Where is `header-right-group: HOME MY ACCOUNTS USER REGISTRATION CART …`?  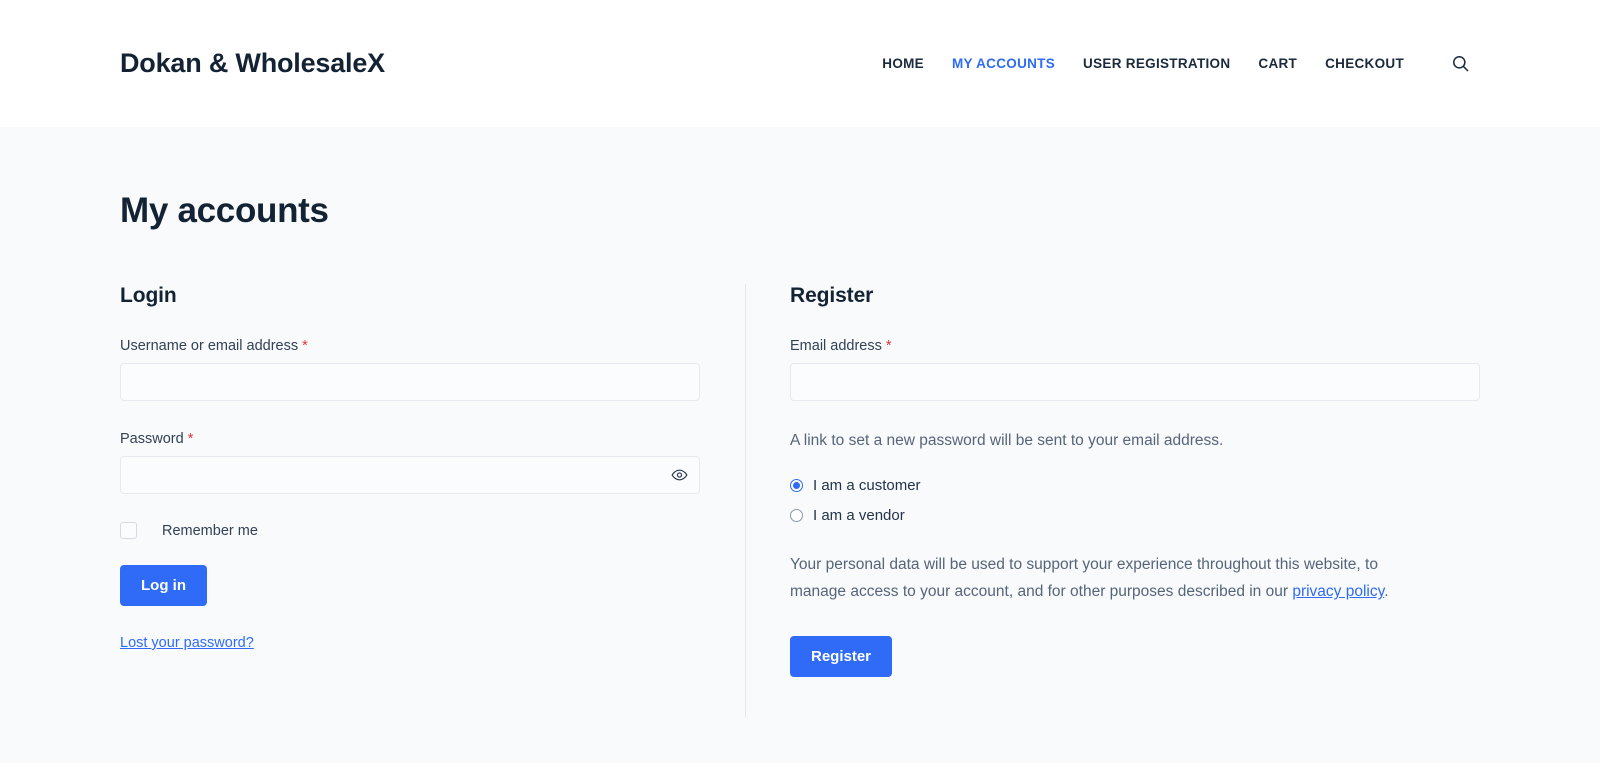 header-right-group: HOME MY ACCOUNTS USER REGISTRATION CART … is located at coordinates (1241, 64).